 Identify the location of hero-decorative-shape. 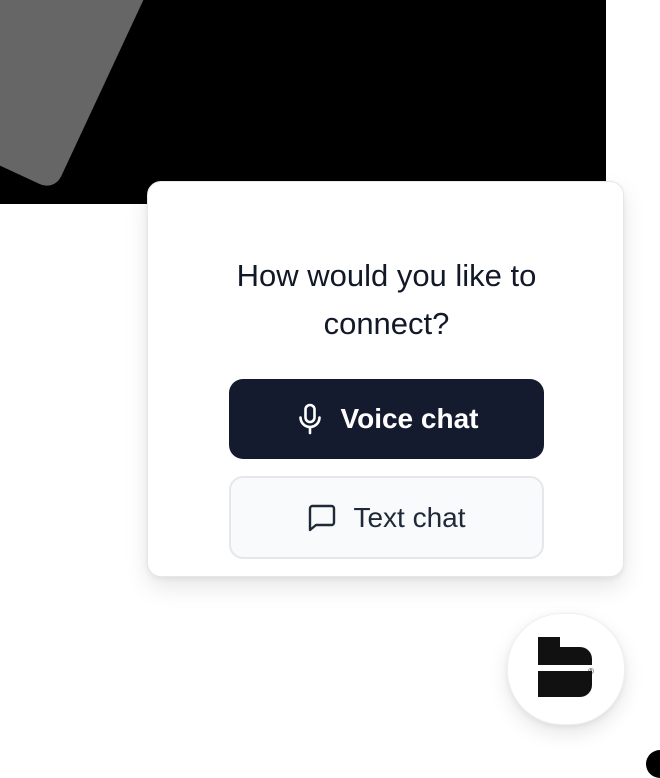
(76, 95).